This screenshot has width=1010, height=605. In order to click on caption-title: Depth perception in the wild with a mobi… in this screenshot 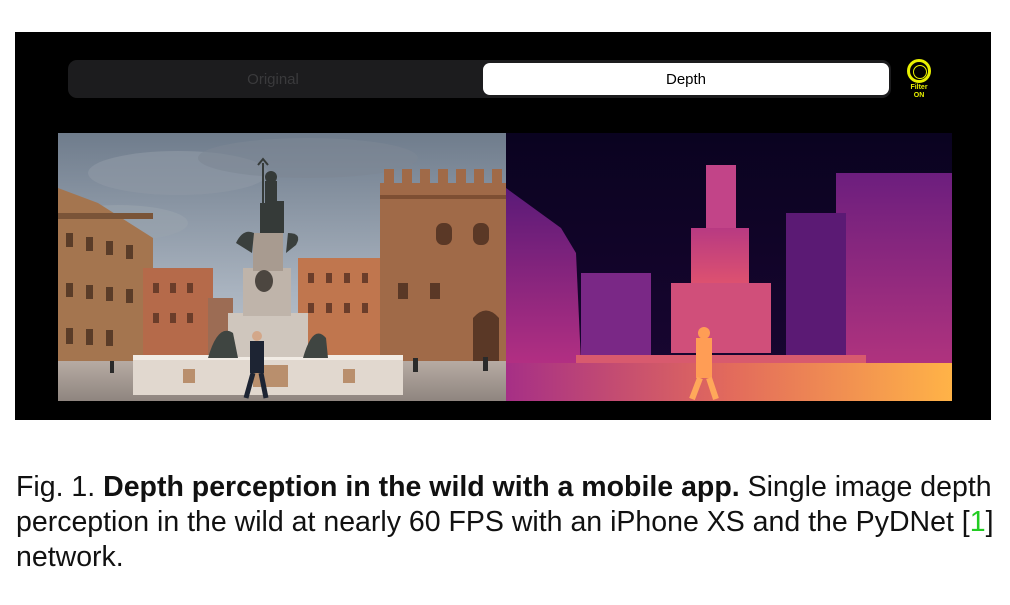, I will do `click(421, 487)`.